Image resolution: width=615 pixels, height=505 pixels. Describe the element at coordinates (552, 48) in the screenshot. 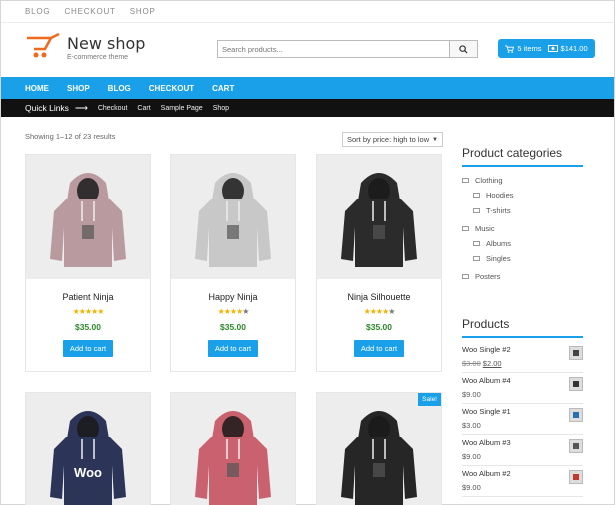

I see `money-icon` at that location.